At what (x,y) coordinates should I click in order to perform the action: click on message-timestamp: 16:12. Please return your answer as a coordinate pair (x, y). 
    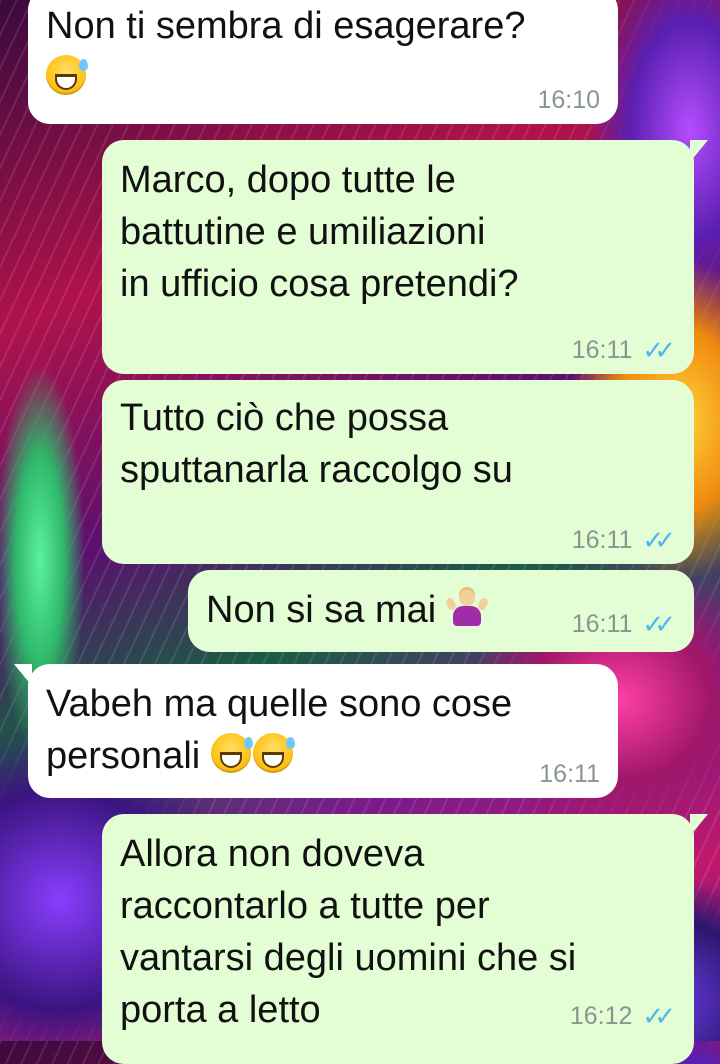
    Looking at the image, I should click on (601, 1016).